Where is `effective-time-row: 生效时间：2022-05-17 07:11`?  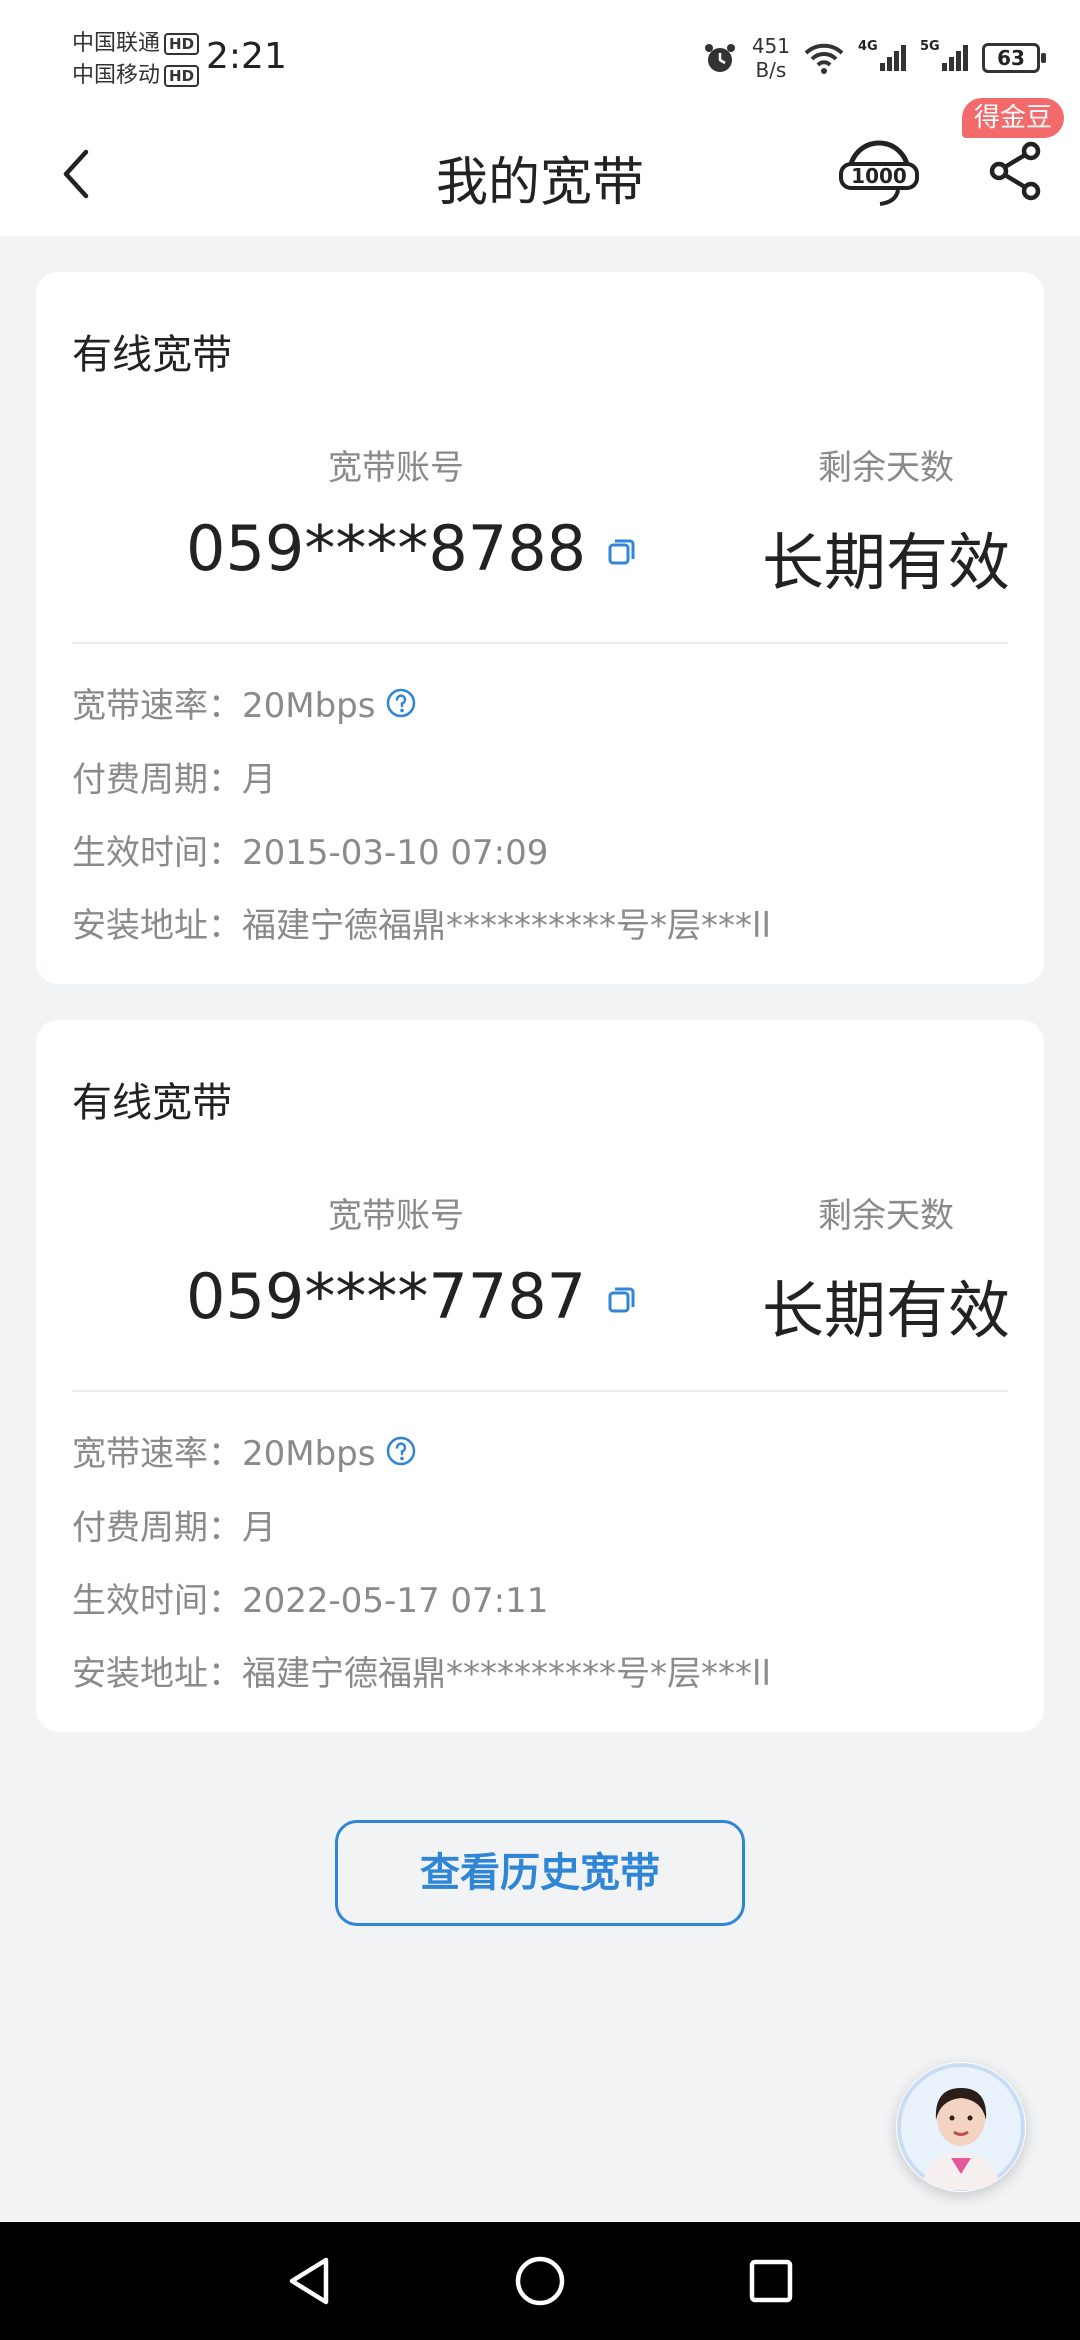
effective-time-row: 生效时间：2022-05-17 07:11 is located at coordinates (310, 1601).